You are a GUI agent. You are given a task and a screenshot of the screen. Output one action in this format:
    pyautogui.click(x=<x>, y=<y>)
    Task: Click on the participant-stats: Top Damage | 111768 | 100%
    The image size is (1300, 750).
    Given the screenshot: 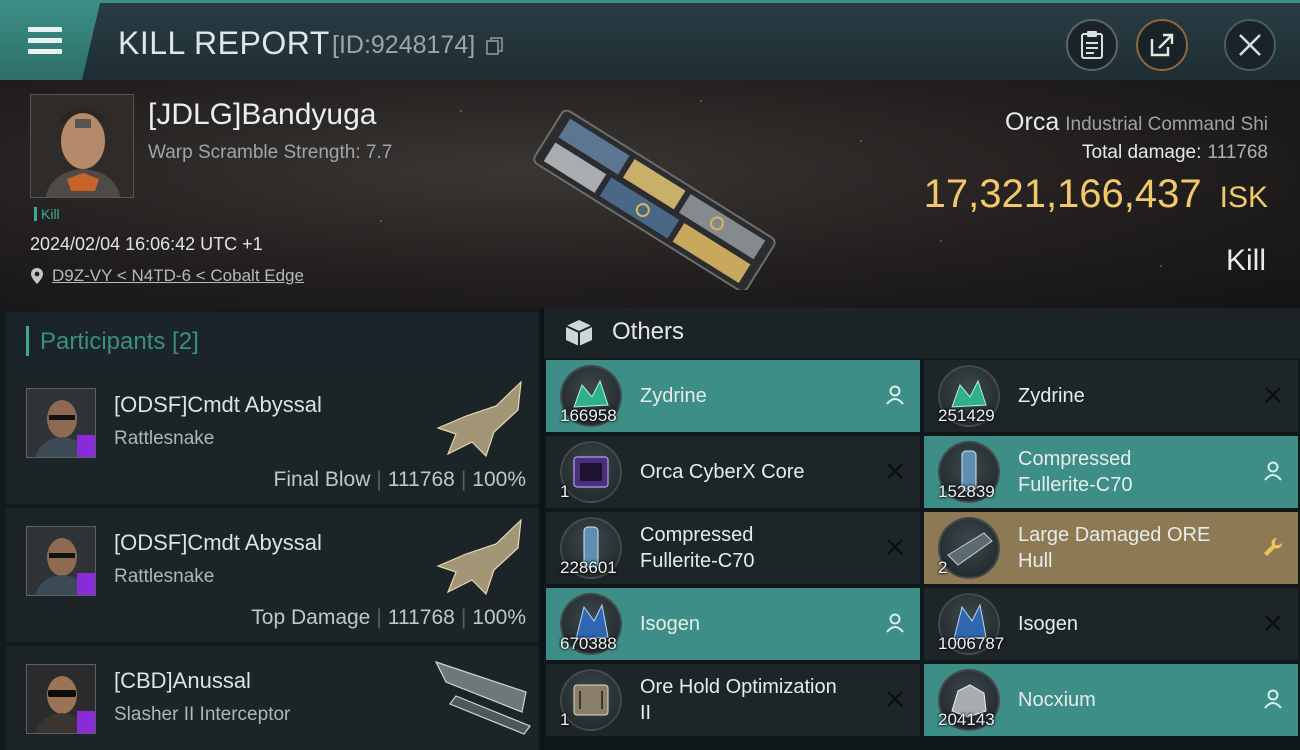 What is the action you would take?
    pyautogui.click(x=388, y=618)
    